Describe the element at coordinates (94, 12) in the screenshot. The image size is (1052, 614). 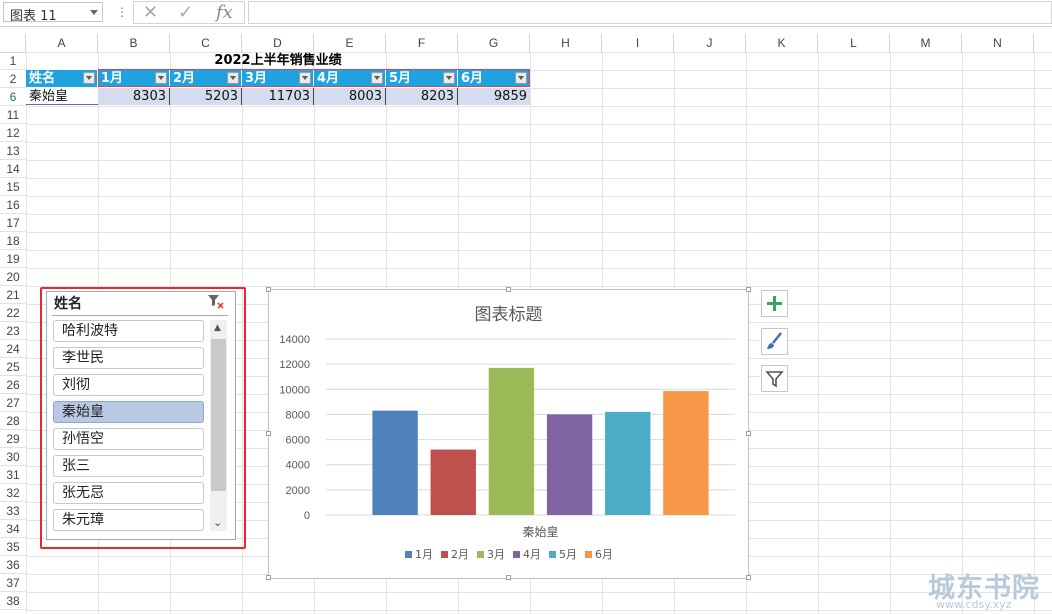
I see `chevron-down-icon` at that location.